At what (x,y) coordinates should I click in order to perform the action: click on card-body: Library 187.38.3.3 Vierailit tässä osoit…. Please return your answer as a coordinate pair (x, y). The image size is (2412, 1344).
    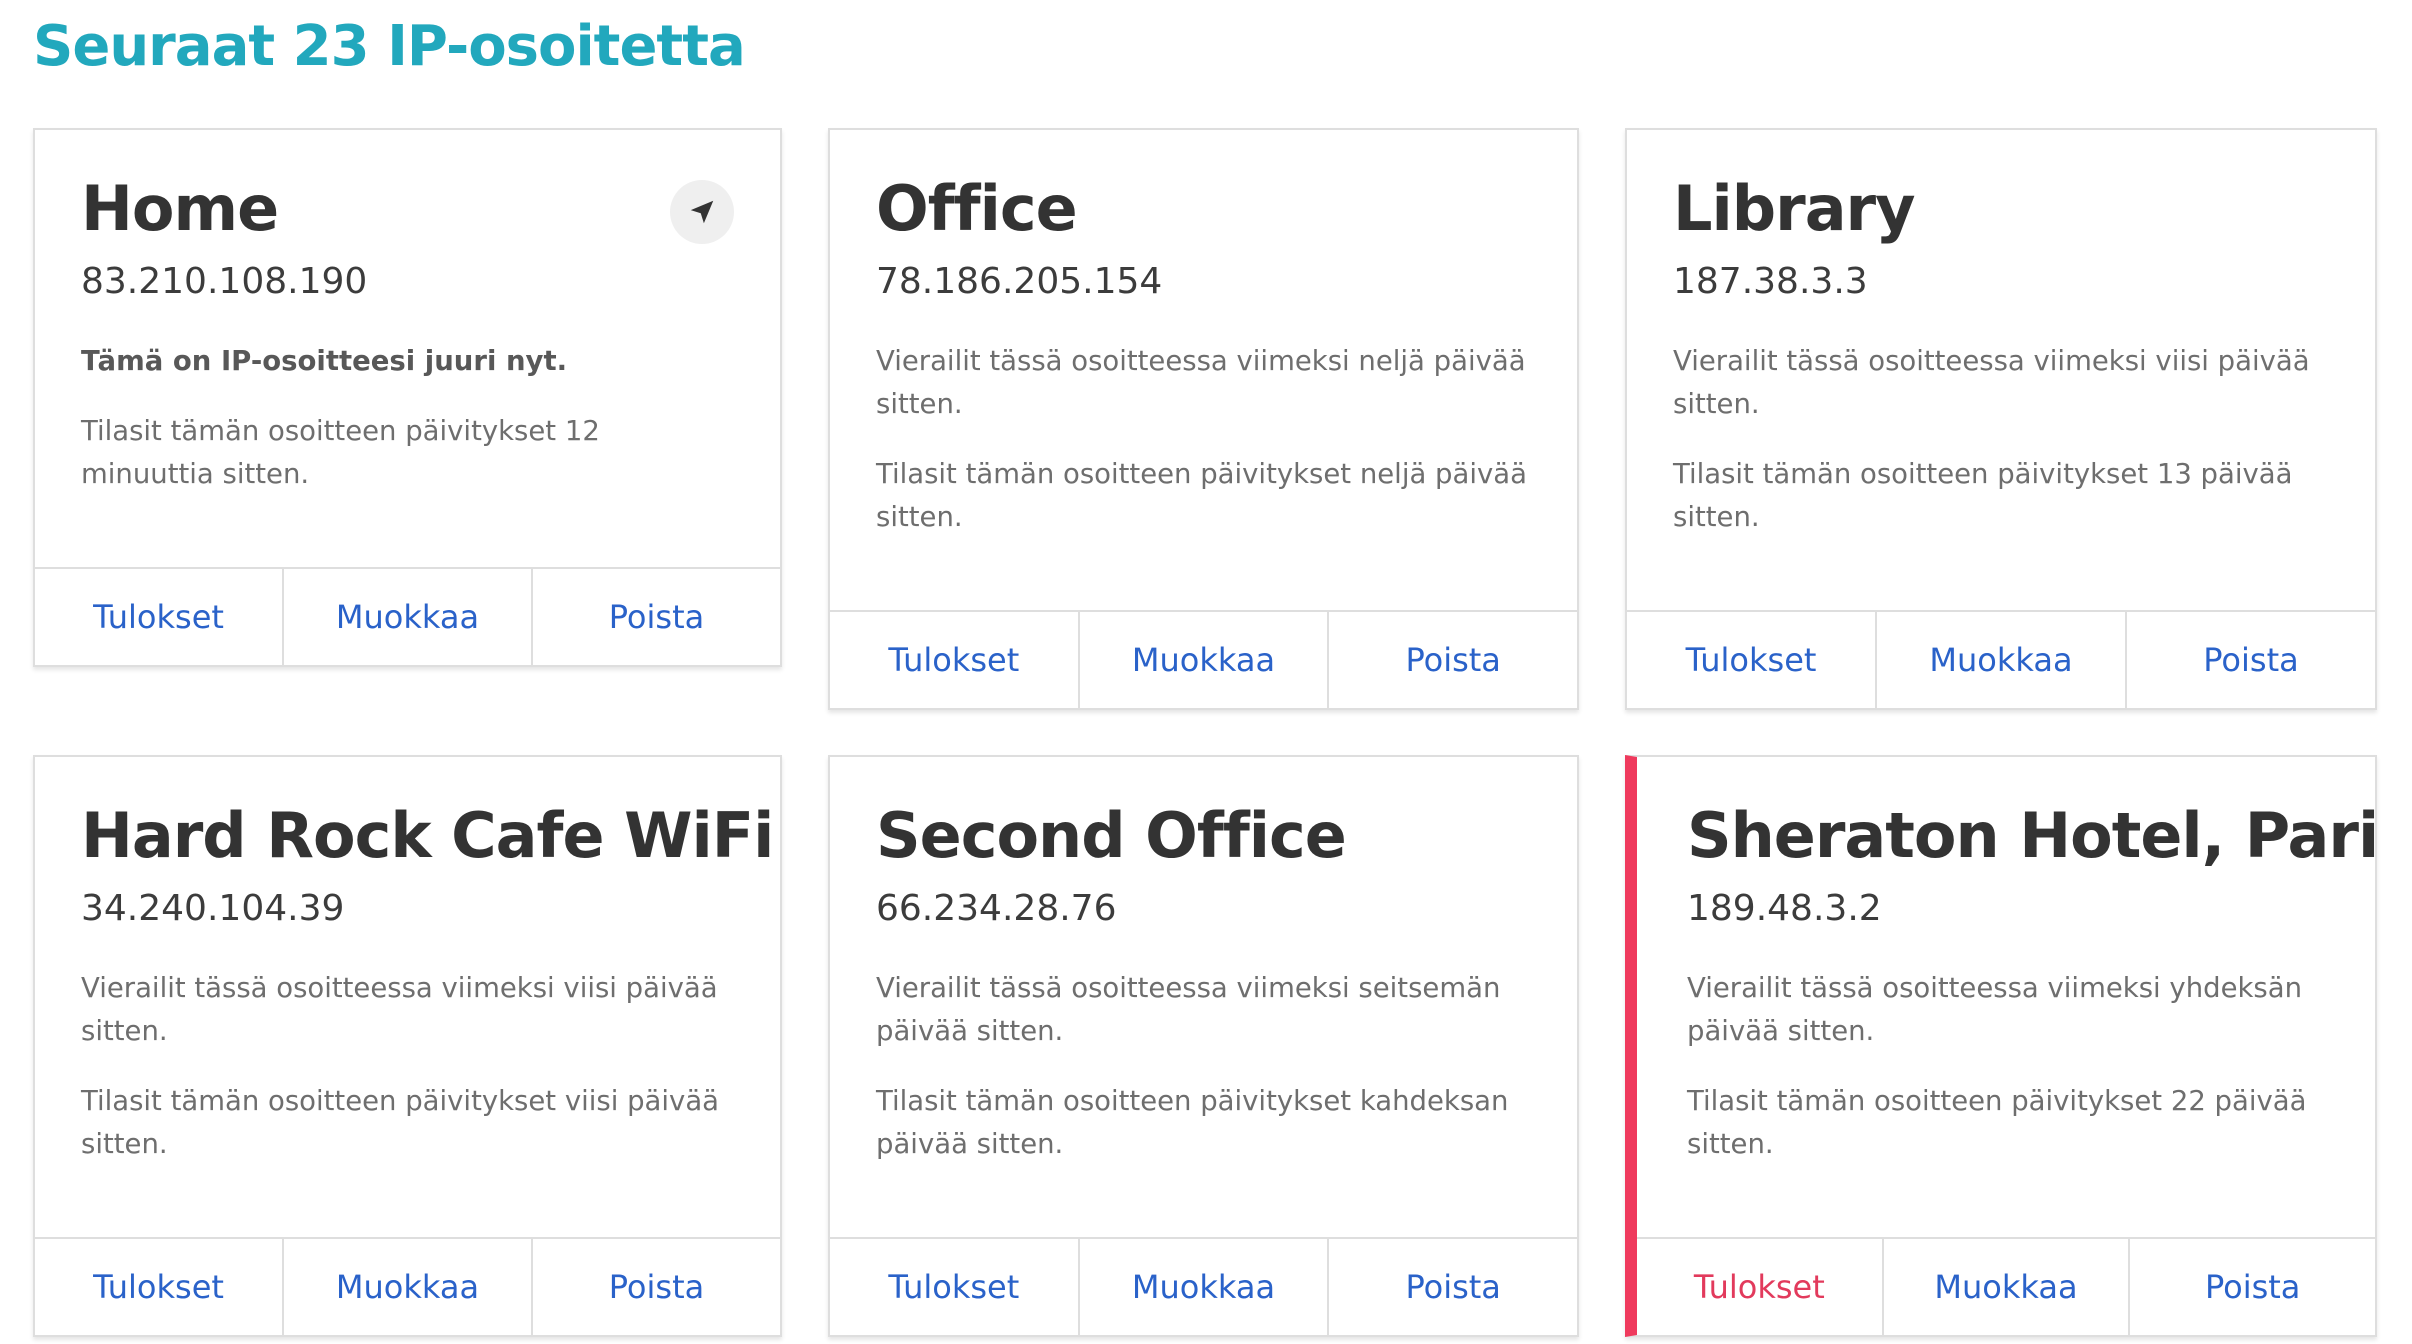
    Looking at the image, I should click on (2001, 370).